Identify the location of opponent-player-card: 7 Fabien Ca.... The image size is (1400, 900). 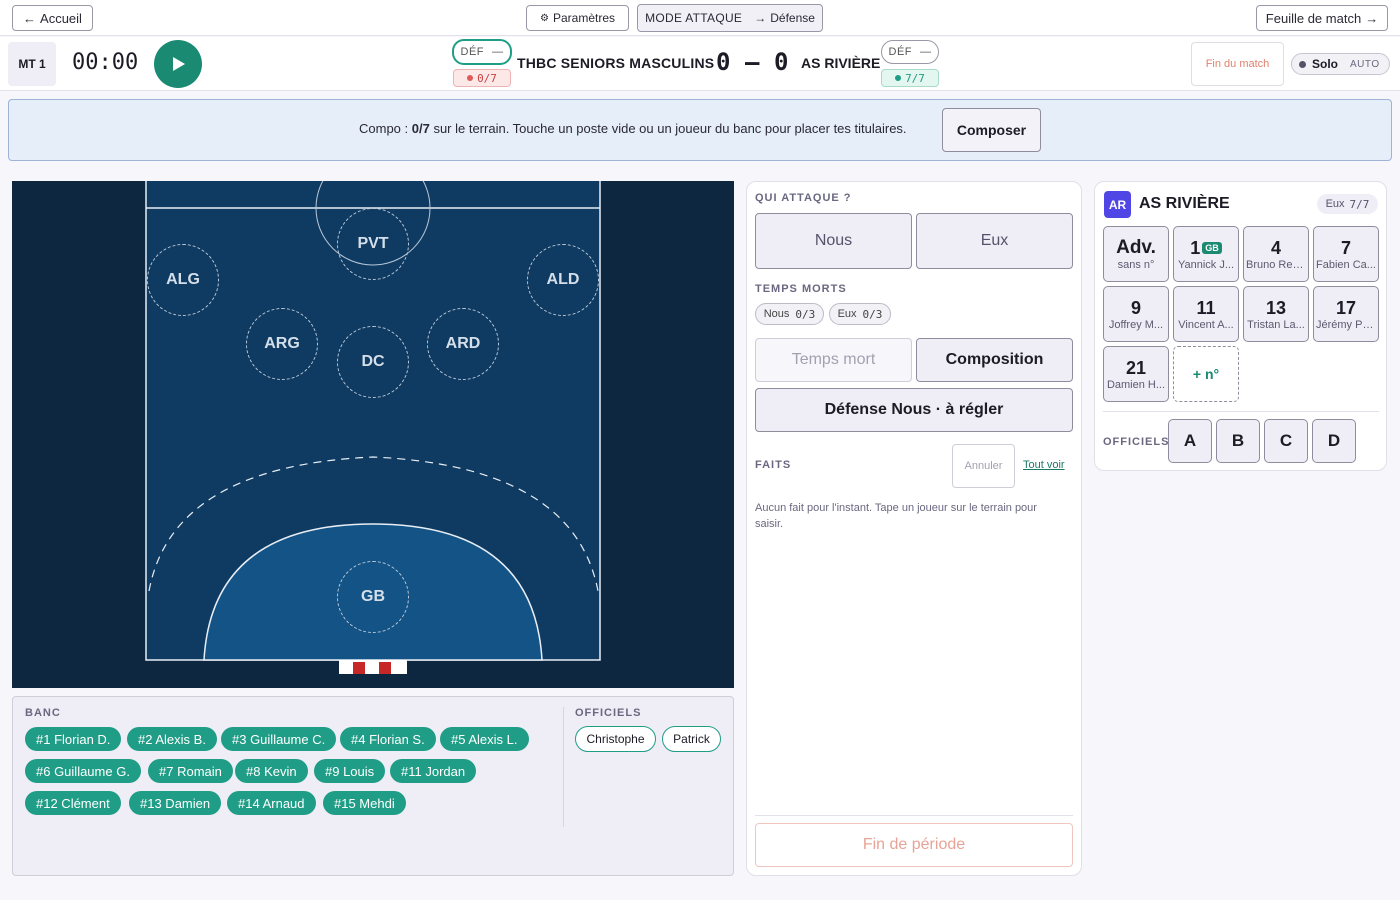
(1346, 254).